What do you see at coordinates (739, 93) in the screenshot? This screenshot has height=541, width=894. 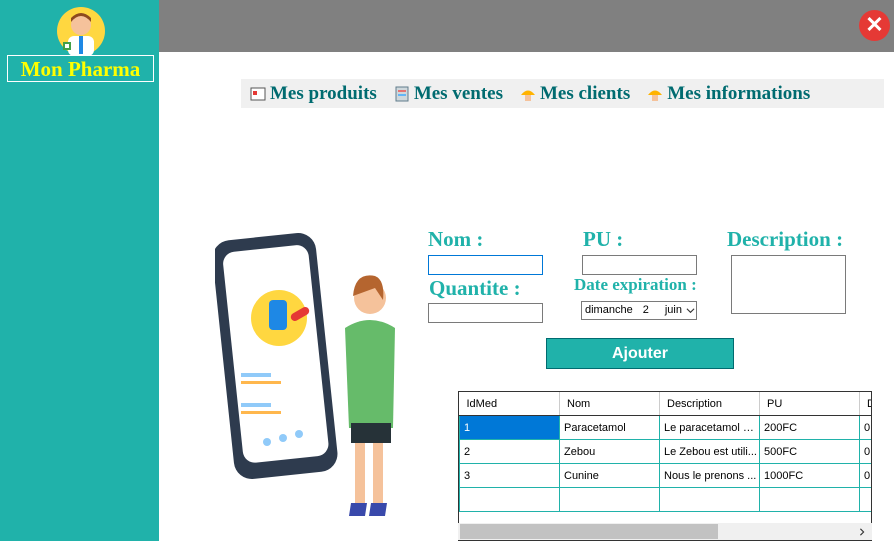 I see `menu-label: Mes informations` at bounding box center [739, 93].